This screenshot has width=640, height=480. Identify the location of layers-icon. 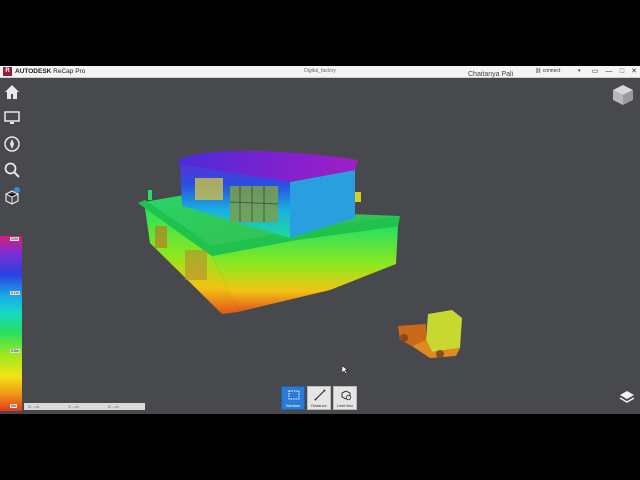
(627, 397).